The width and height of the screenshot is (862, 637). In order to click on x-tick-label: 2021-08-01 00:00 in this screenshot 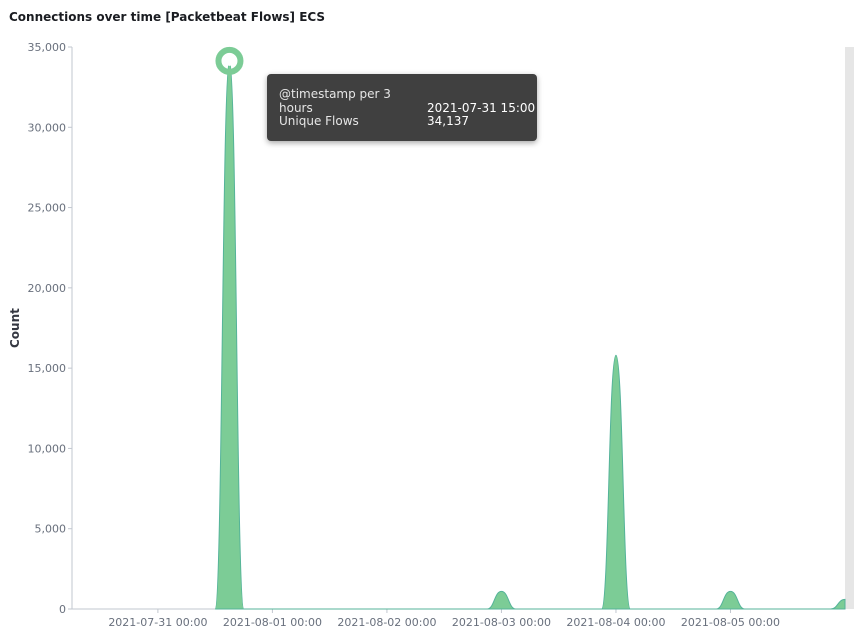, I will do `click(272, 622)`.